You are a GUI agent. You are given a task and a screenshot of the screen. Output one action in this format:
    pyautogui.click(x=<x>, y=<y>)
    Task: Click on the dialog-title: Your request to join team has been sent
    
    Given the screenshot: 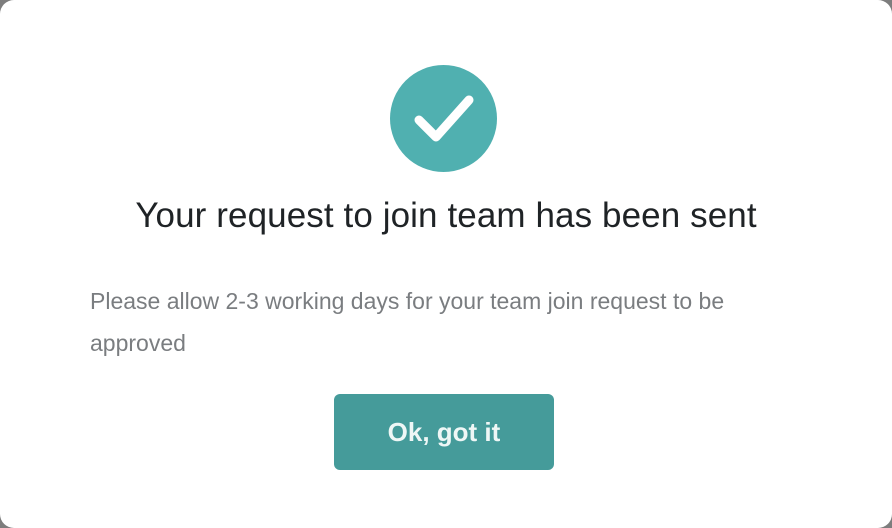 What is the action you would take?
    pyautogui.click(x=446, y=215)
    